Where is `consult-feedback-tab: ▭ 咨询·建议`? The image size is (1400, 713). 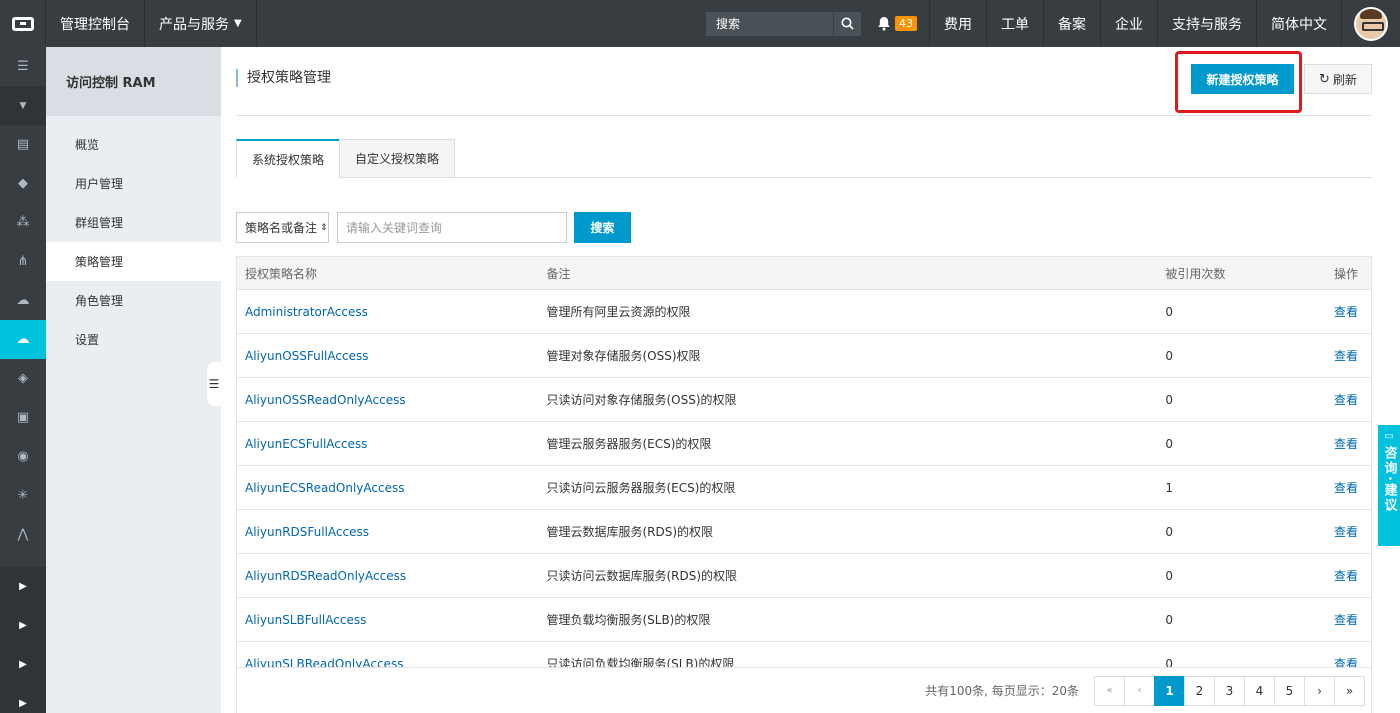
consult-feedback-tab: ▭ 咨询·建议 is located at coordinates (1389, 485).